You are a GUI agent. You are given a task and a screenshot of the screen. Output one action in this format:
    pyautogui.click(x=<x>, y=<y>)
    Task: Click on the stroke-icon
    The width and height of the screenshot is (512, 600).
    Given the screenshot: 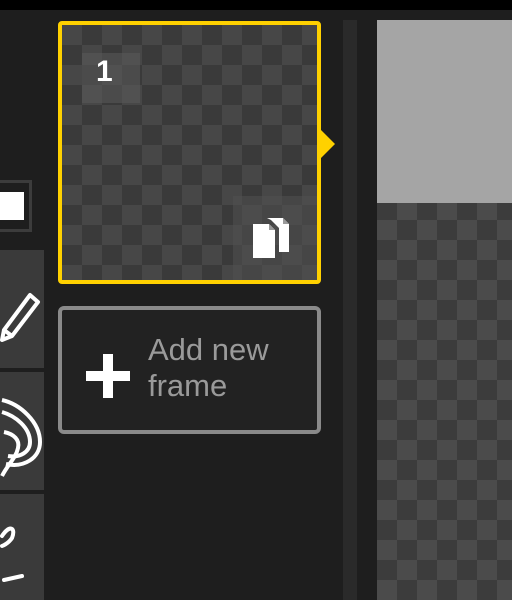 What is the action you would take?
    pyautogui.click(x=12, y=554)
    